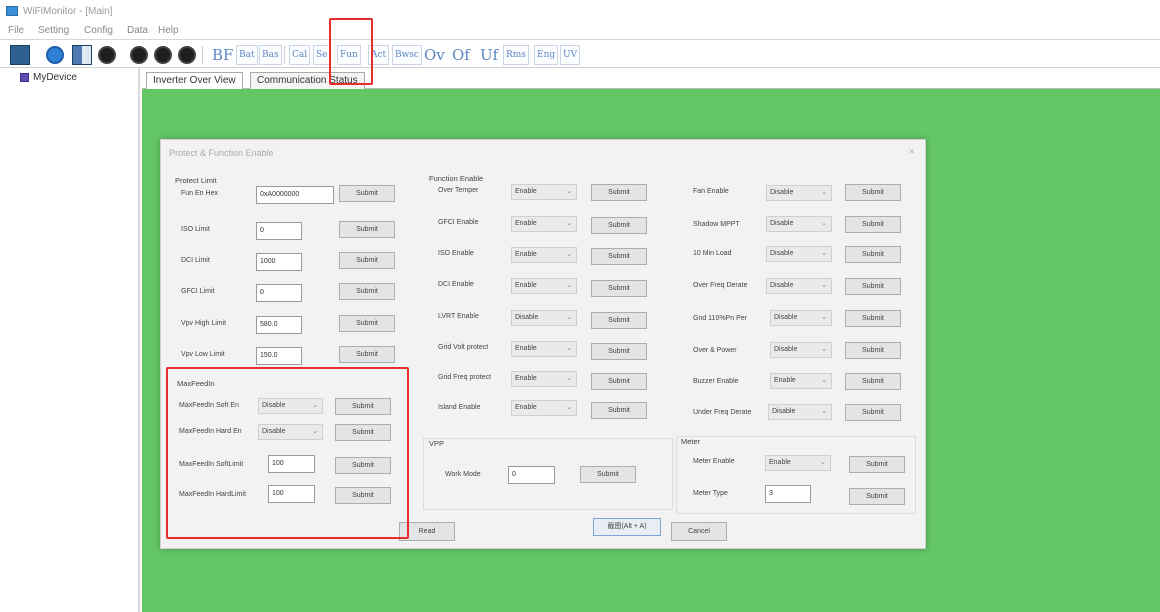 The height and width of the screenshot is (612, 1160). Describe the element at coordinates (619, 320) in the screenshot. I see `lvrt-enable-submit: Submit` at that location.